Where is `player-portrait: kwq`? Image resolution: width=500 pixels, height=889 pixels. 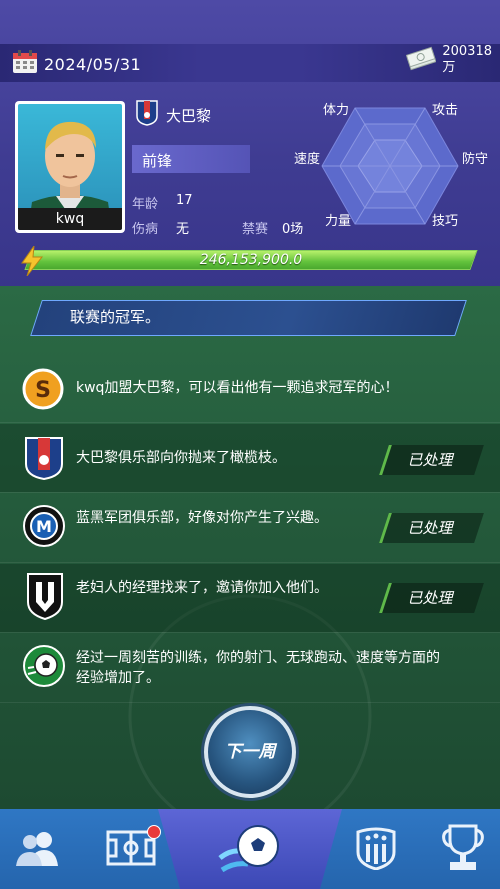 player-portrait: kwq is located at coordinates (70, 167).